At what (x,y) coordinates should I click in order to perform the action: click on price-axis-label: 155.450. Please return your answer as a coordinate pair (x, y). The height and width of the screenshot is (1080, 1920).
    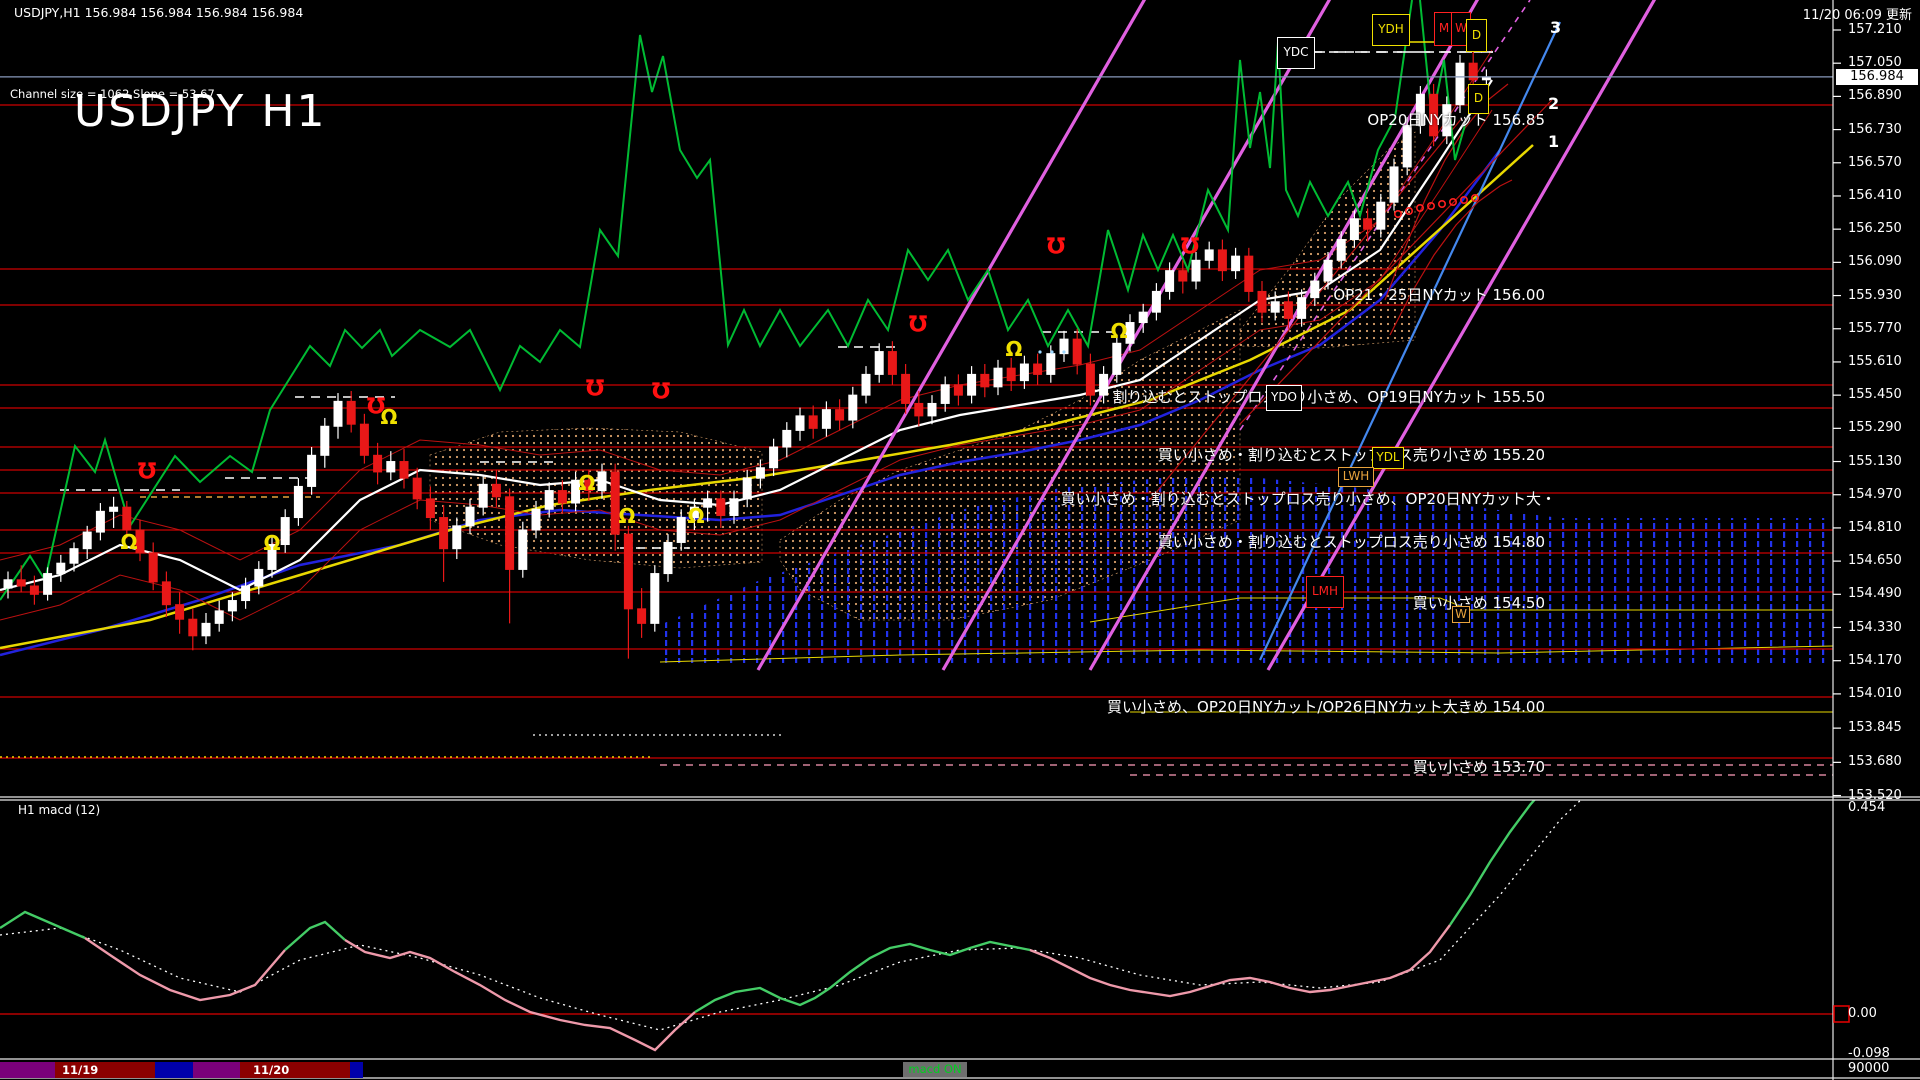
    Looking at the image, I should click on (1875, 395).